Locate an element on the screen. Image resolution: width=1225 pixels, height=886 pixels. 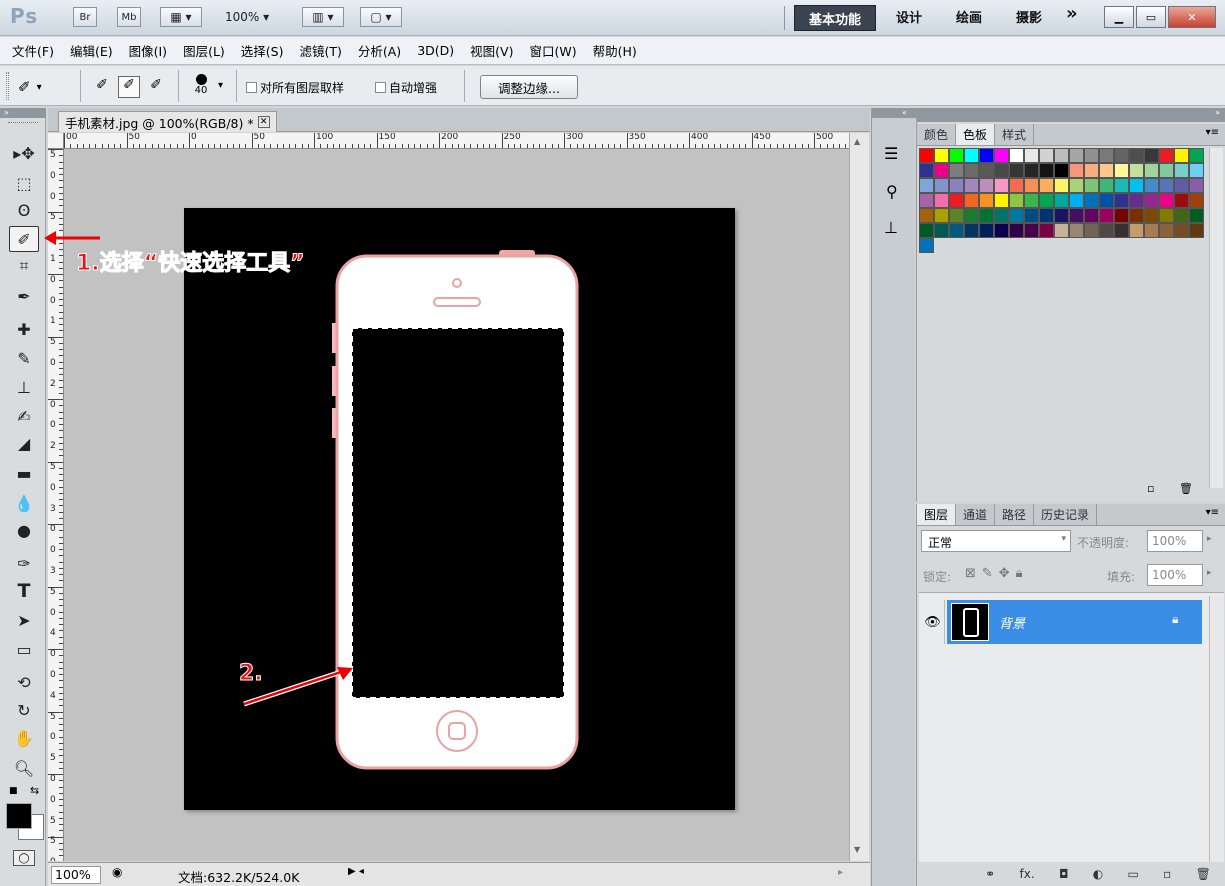
auto-enhance-checkbox: 自动增强 is located at coordinates (406, 87).